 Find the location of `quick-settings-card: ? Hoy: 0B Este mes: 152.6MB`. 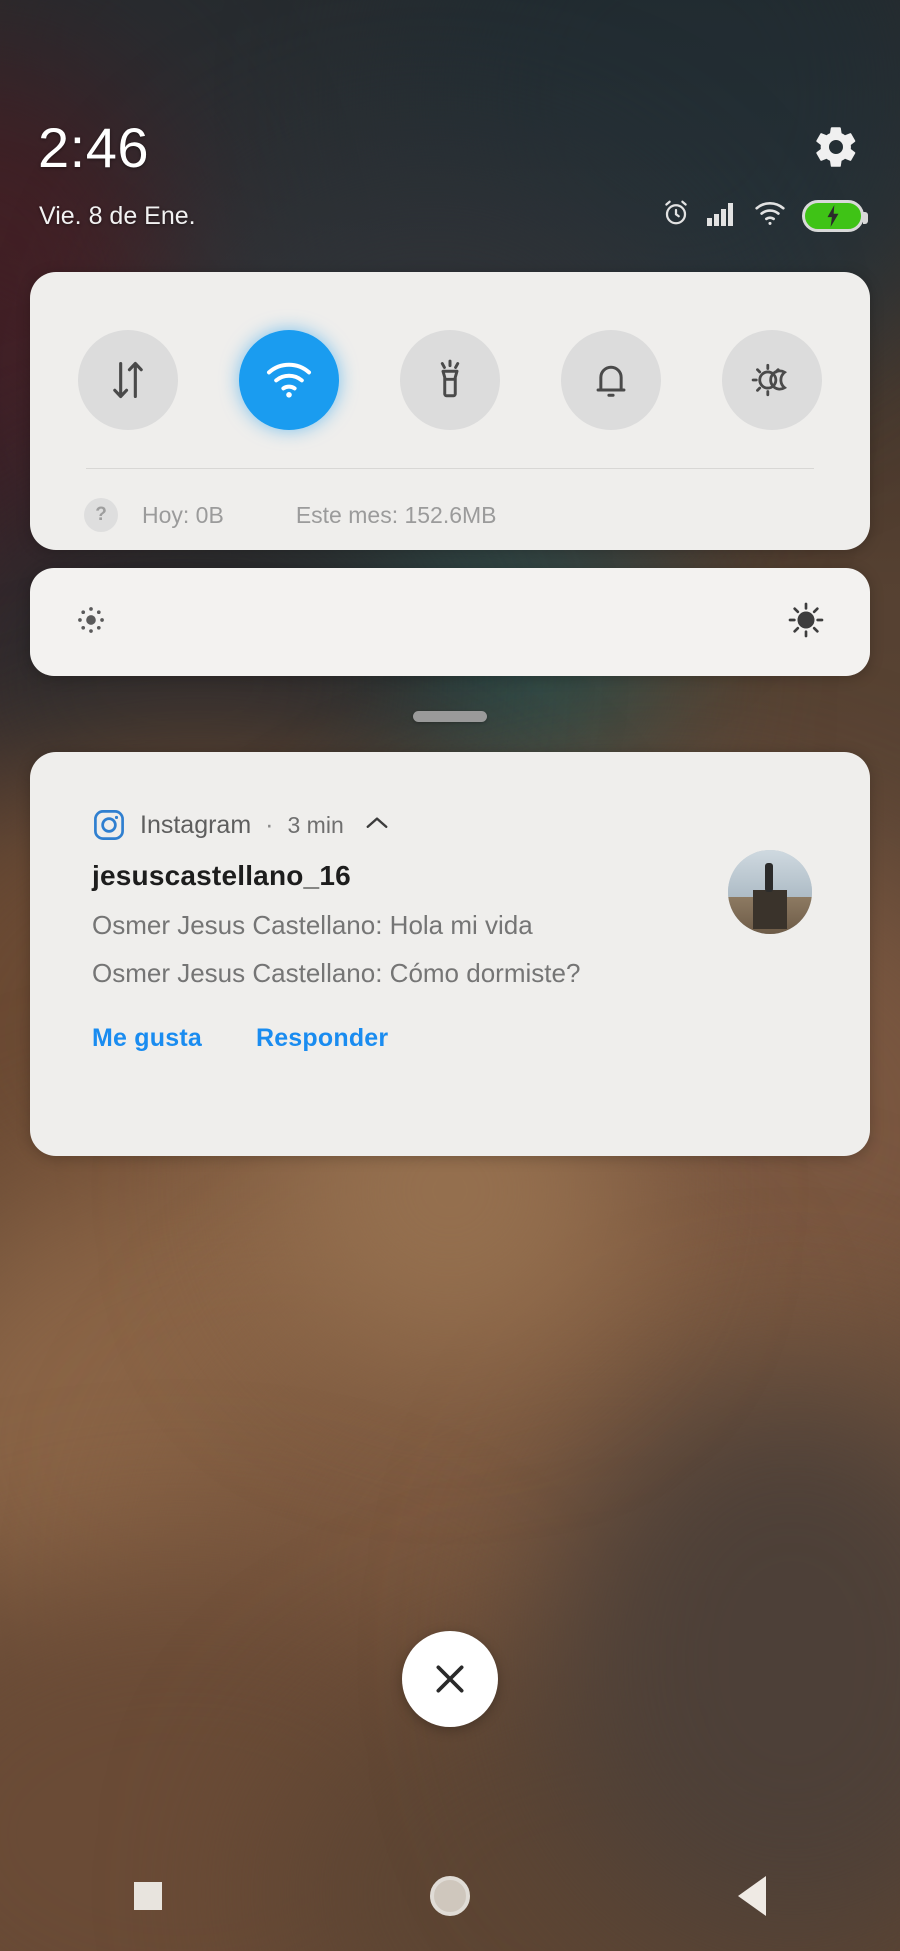

quick-settings-card: ? Hoy: 0B Este mes: 152.6MB is located at coordinates (450, 411).